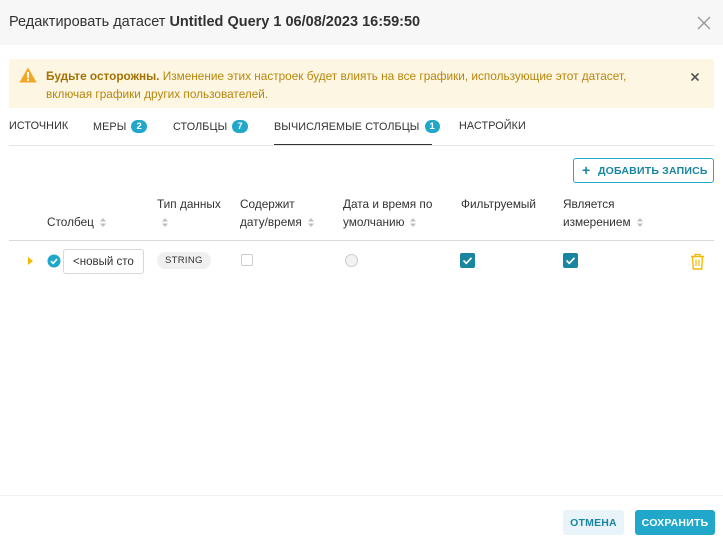 This screenshot has height=543, width=723. I want to click on default-datetime-radio, so click(351, 260).